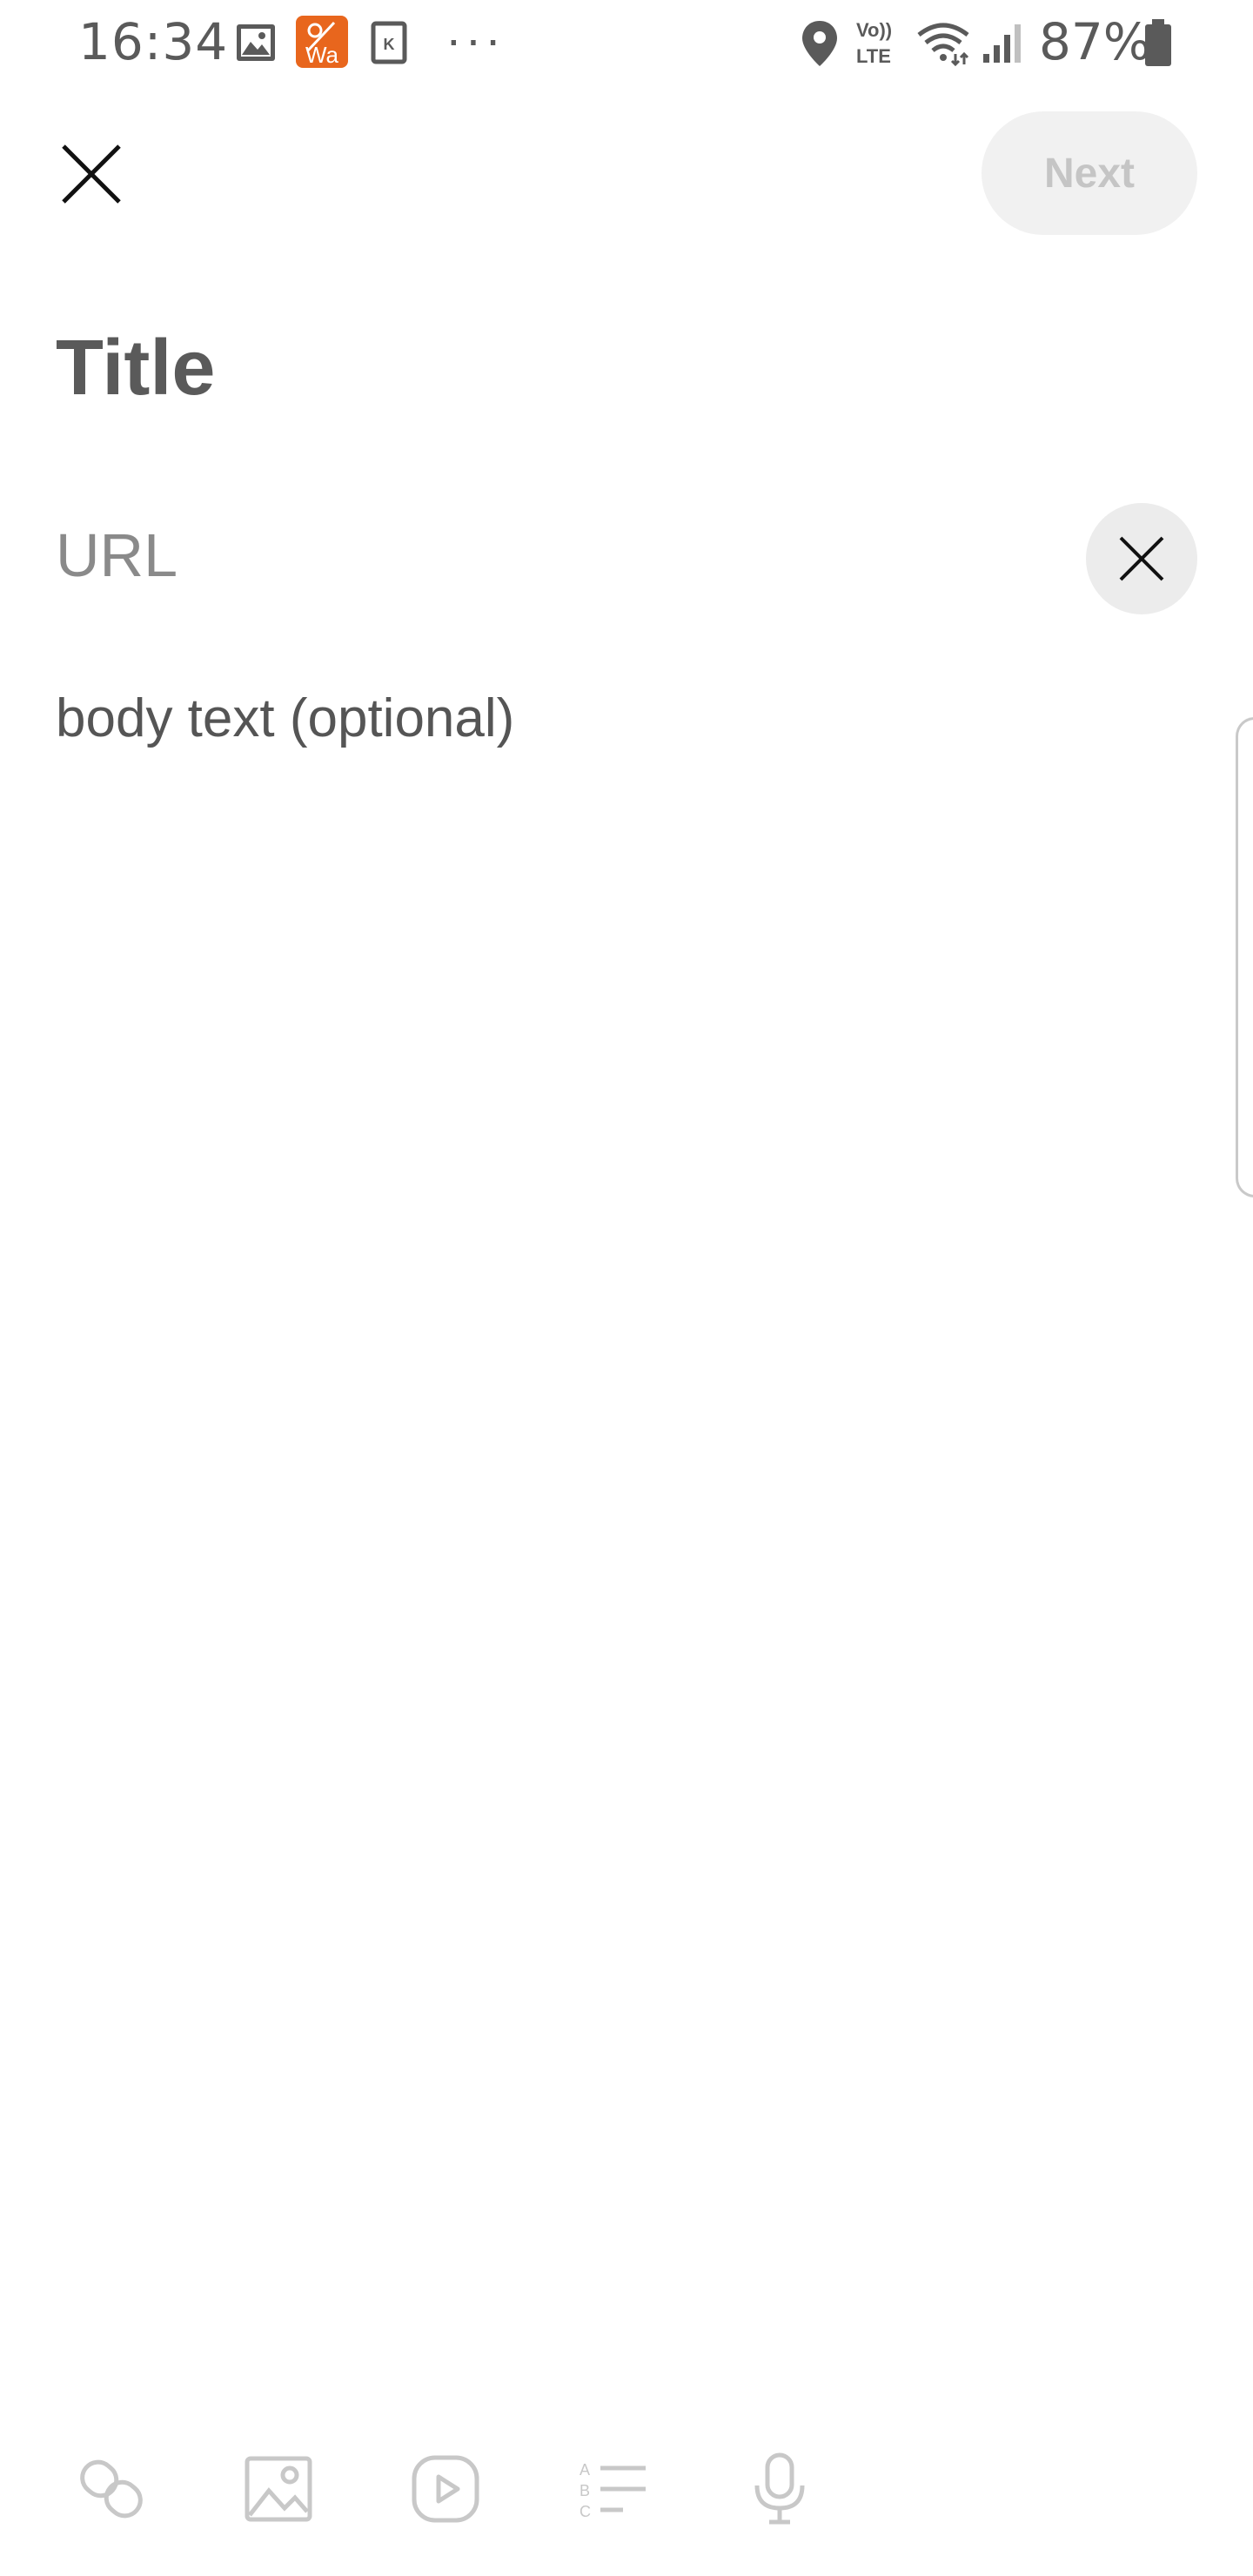  What do you see at coordinates (322, 55) in the screenshot?
I see `svg-text: Wa` at bounding box center [322, 55].